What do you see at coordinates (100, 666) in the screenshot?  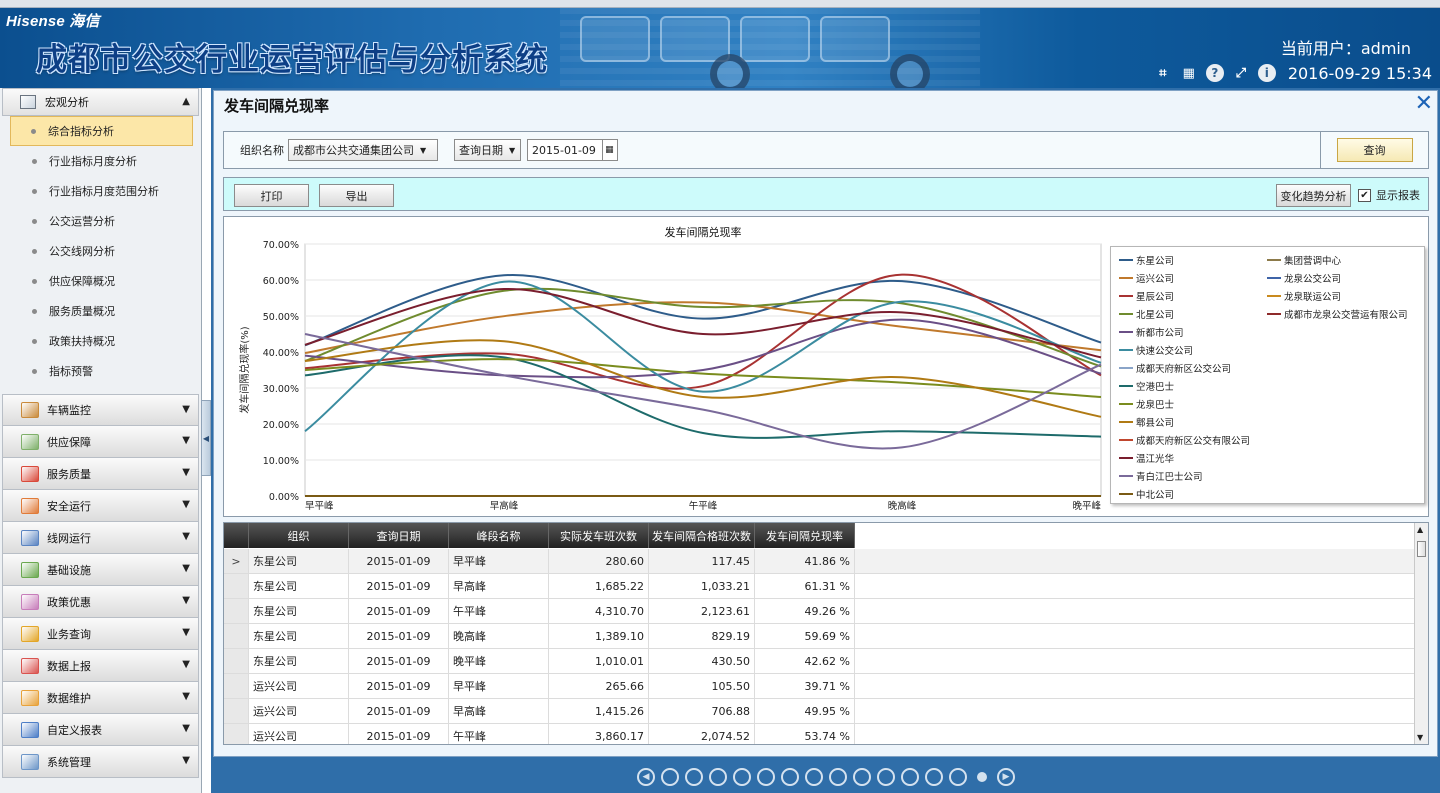 I see `sidebar-group: 数据上报 ▼` at bounding box center [100, 666].